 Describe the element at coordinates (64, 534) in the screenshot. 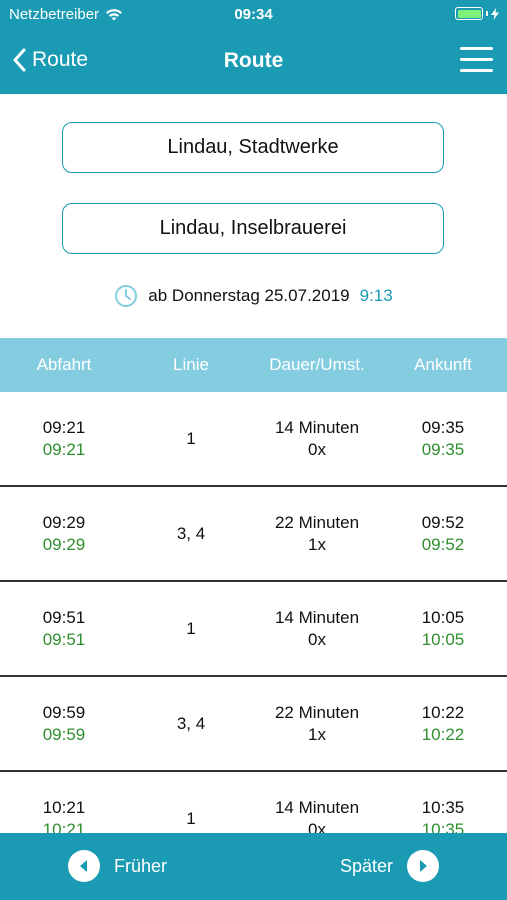

I see `departure-cell: 09:29 09:29` at that location.